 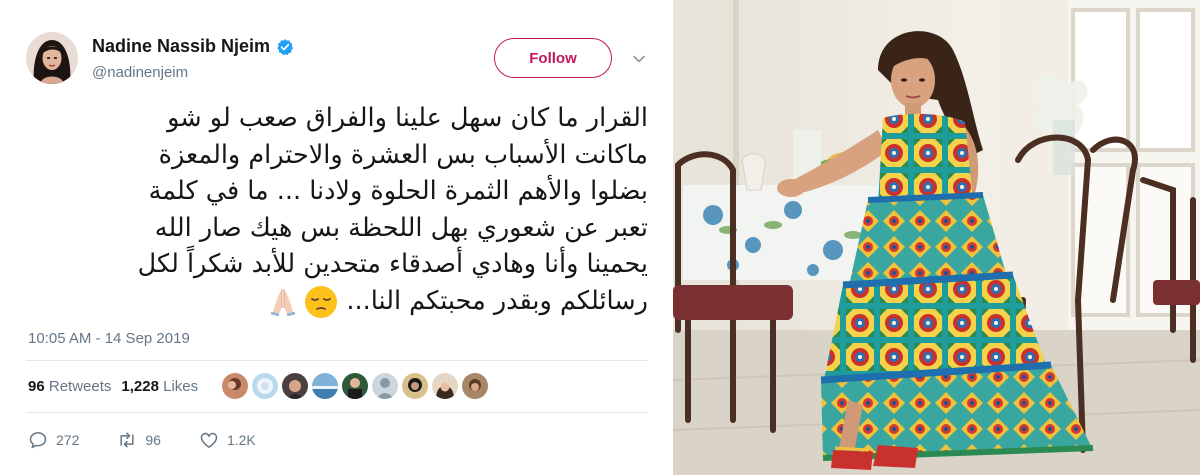 I want to click on tweet-actions: 272 96 1.2K, so click(x=161, y=440).